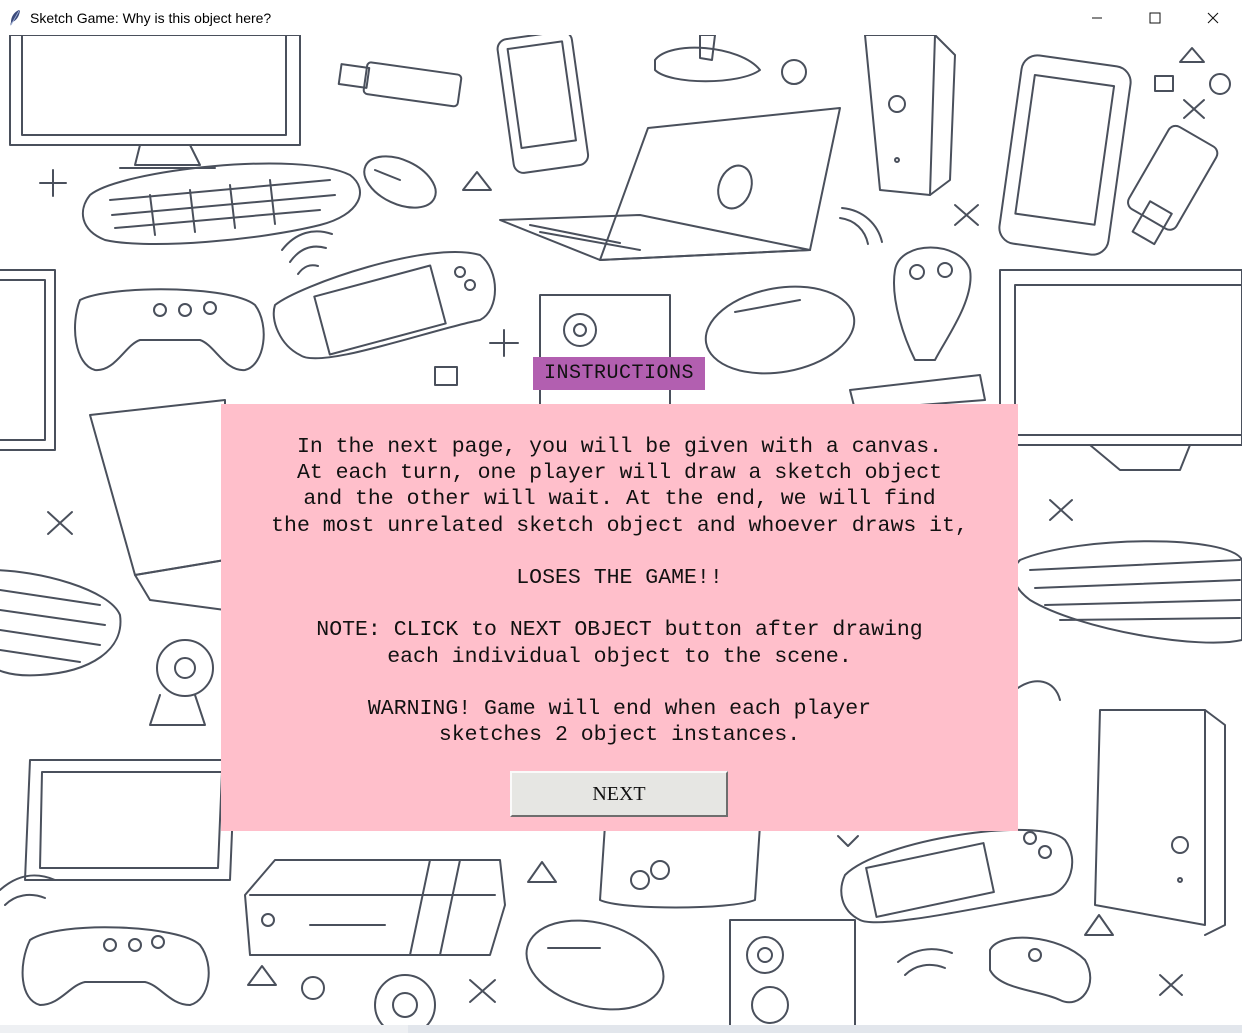 This screenshot has width=1242, height=1033. What do you see at coordinates (15, 17) in the screenshot?
I see `feather-icon` at bounding box center [15, 17].